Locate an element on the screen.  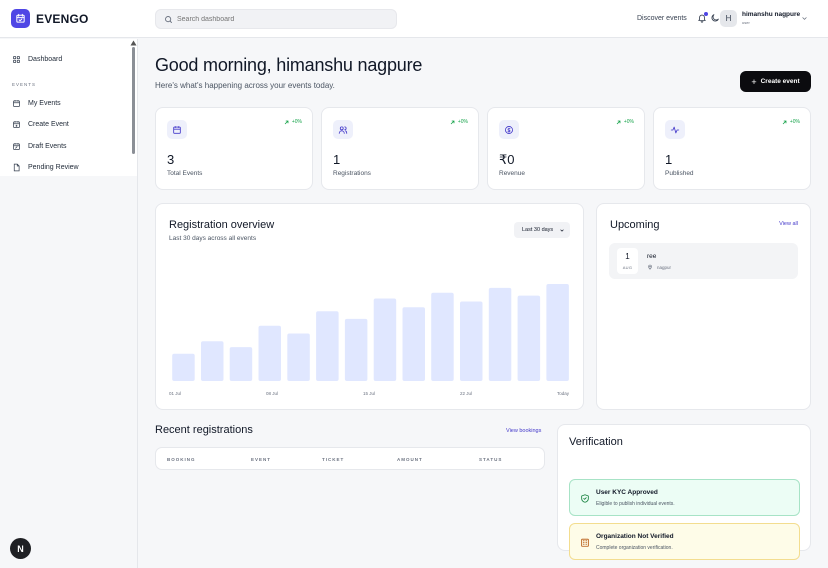
logo-icon is located at coordinates (20, 18).